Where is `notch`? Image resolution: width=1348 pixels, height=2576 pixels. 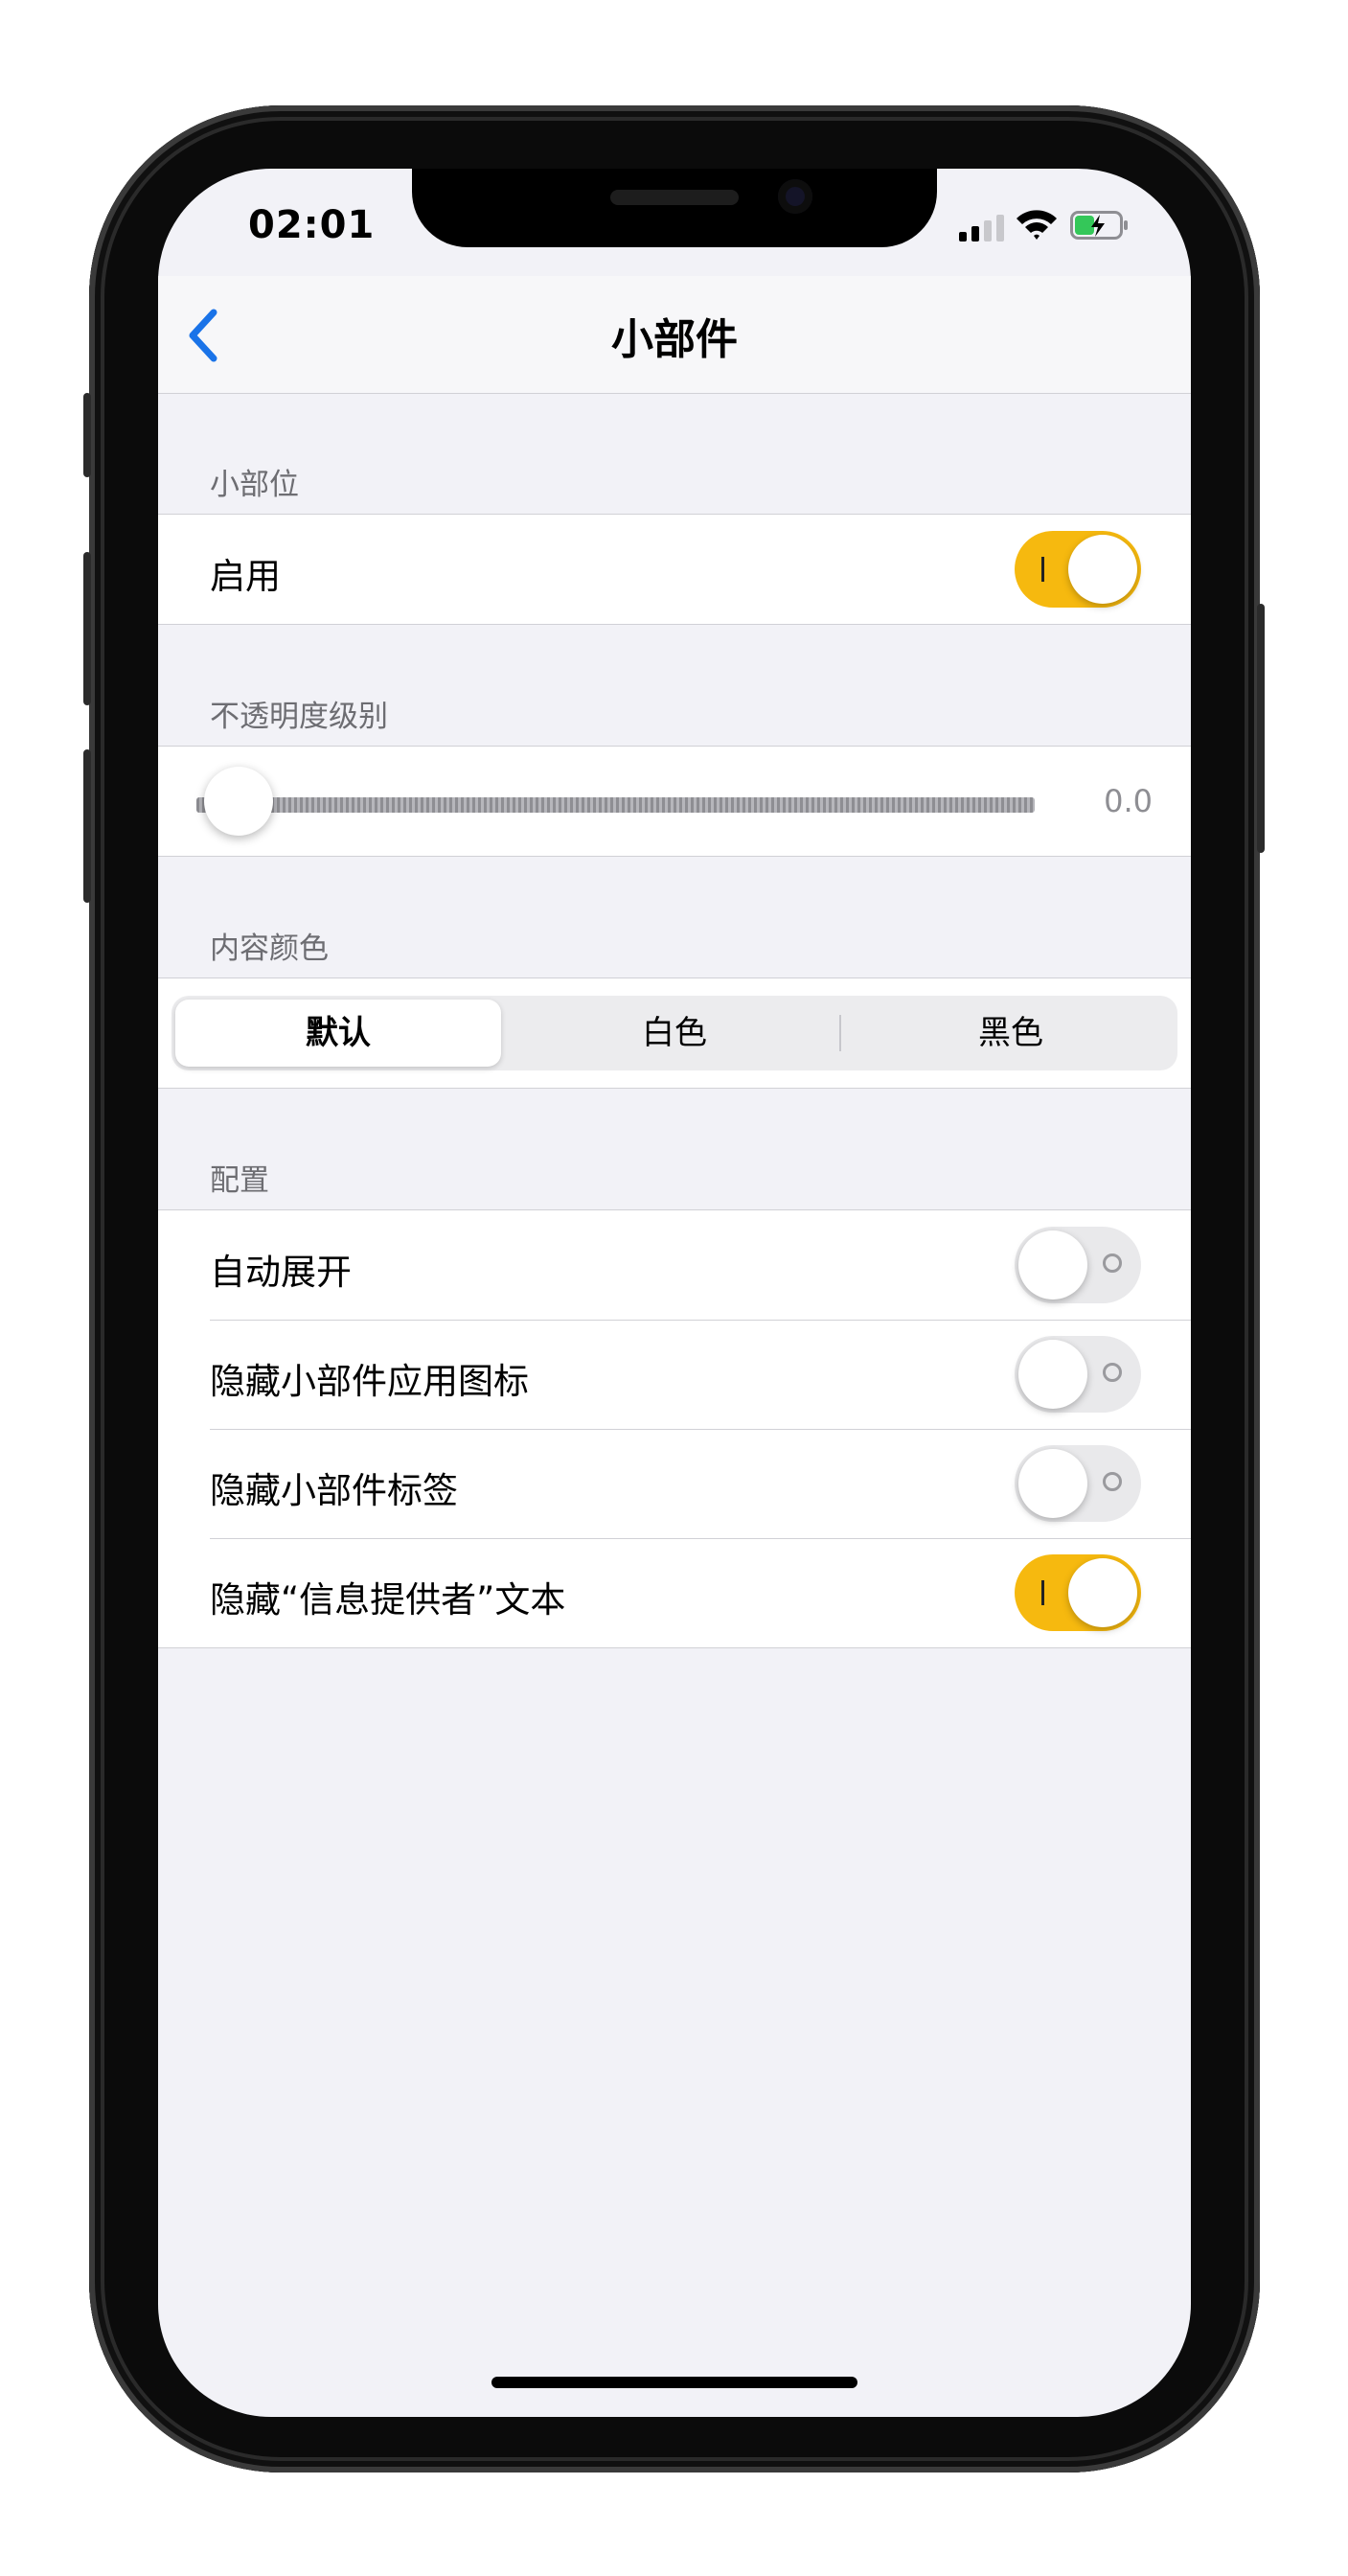
notch is located at coordinates (675, 208).